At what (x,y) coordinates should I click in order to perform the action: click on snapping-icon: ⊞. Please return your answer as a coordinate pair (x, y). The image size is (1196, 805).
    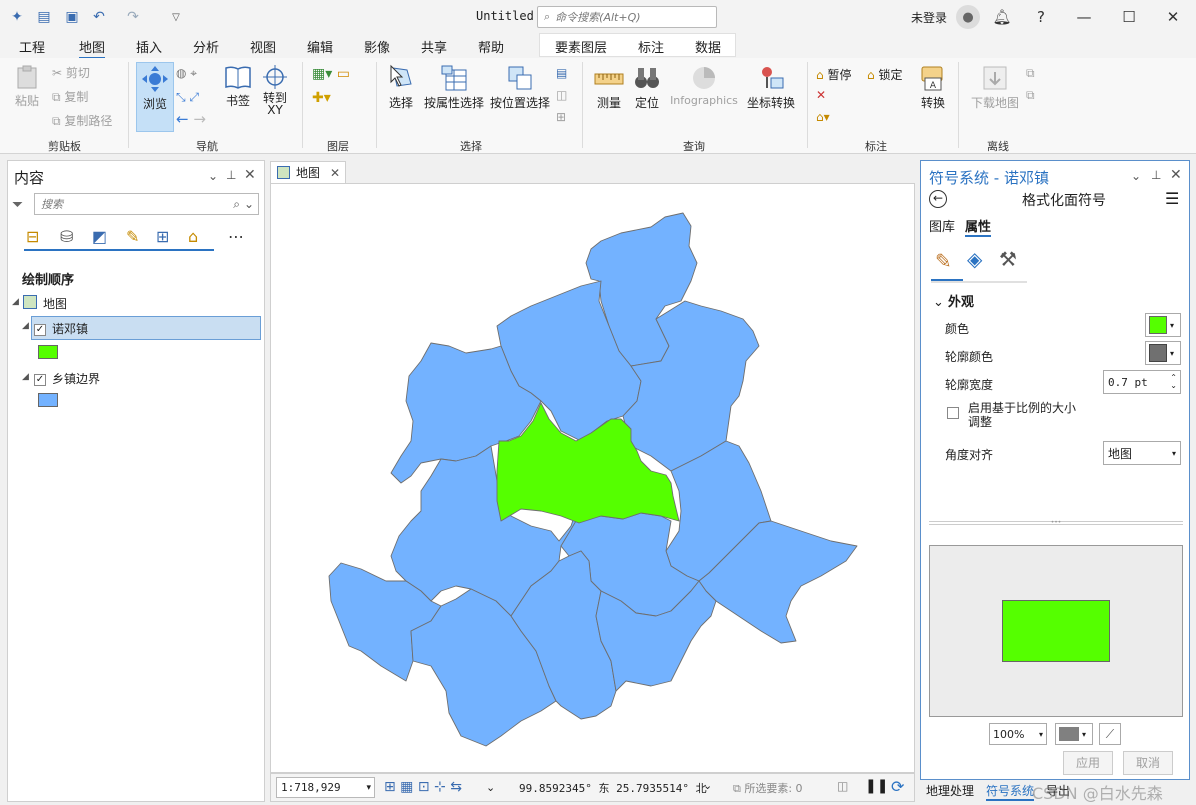
    Looking at the image, I should click on (162, 236).